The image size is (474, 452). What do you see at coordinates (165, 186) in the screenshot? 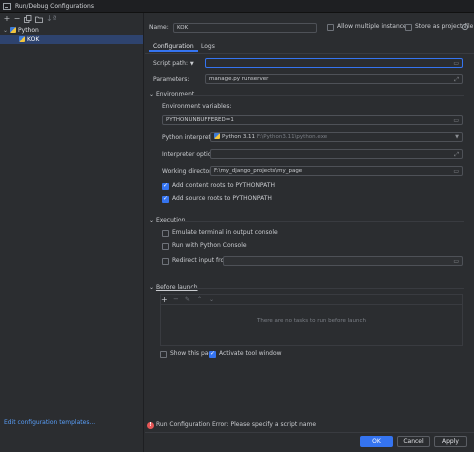
I see `content-roots-checkbox` at bounding box center [165, 186].